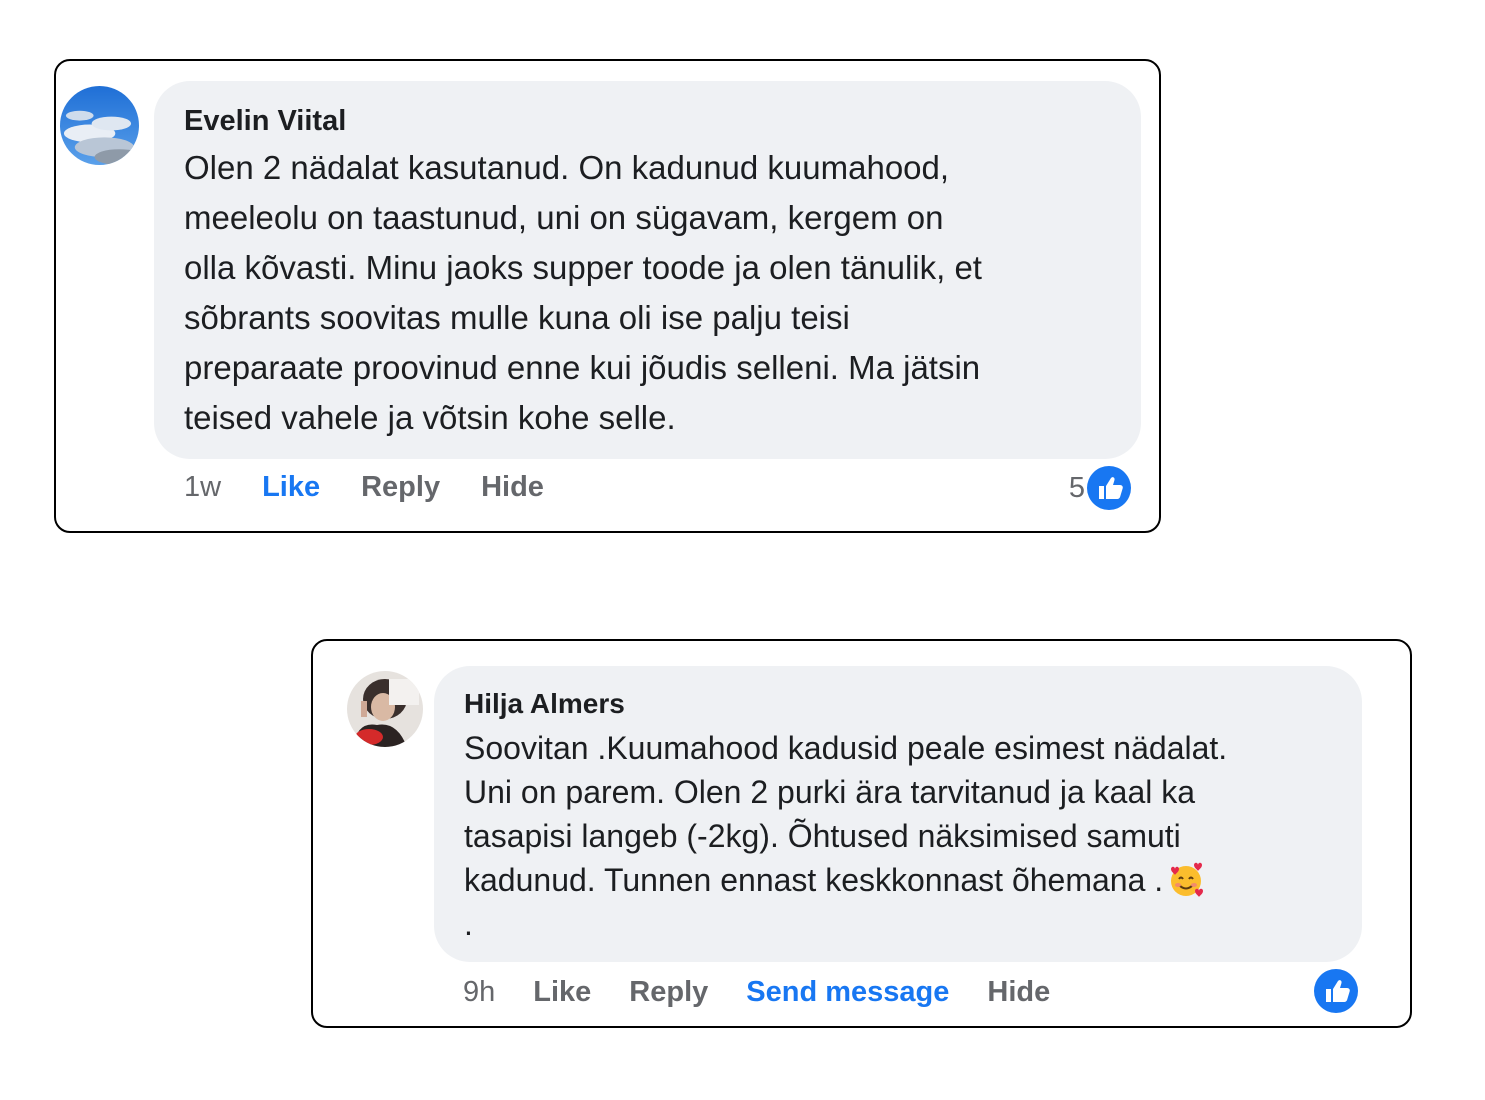  I want to click on comment-actions: 1w Like Reply Hide, so click(384, 487).